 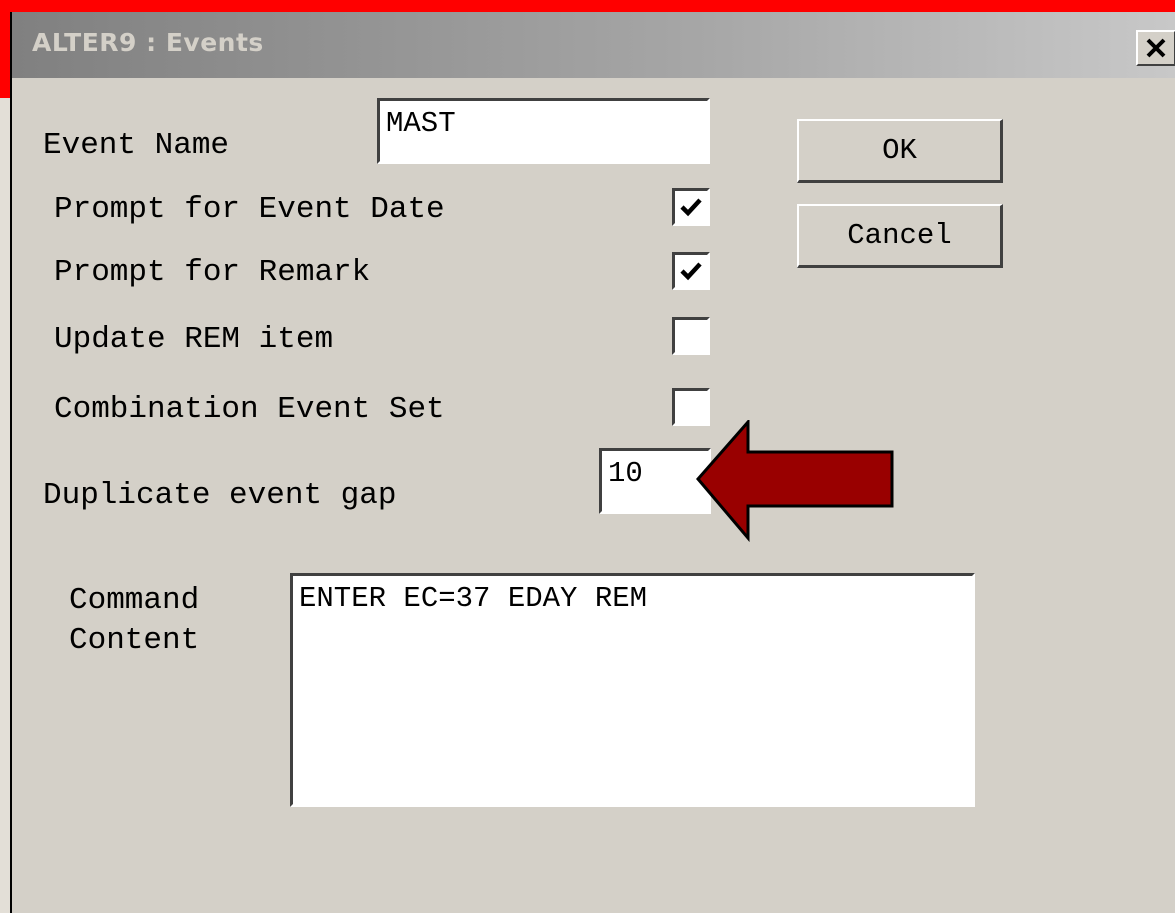 What do you see at coordinates (194, 339) in the screenshot?
I see `update-rem-label: Update REM item` at bounding box center [194, 339].